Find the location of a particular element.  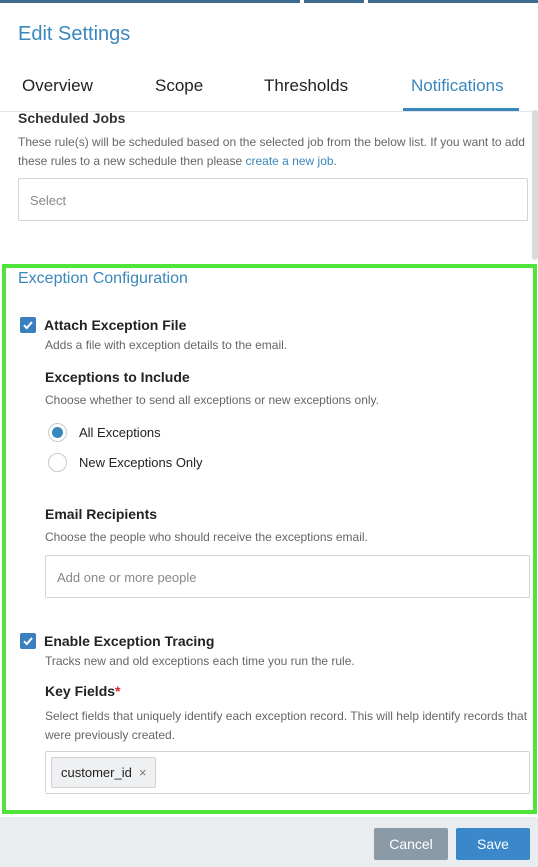

top-accent-bar is located at coordinates (269, 1).